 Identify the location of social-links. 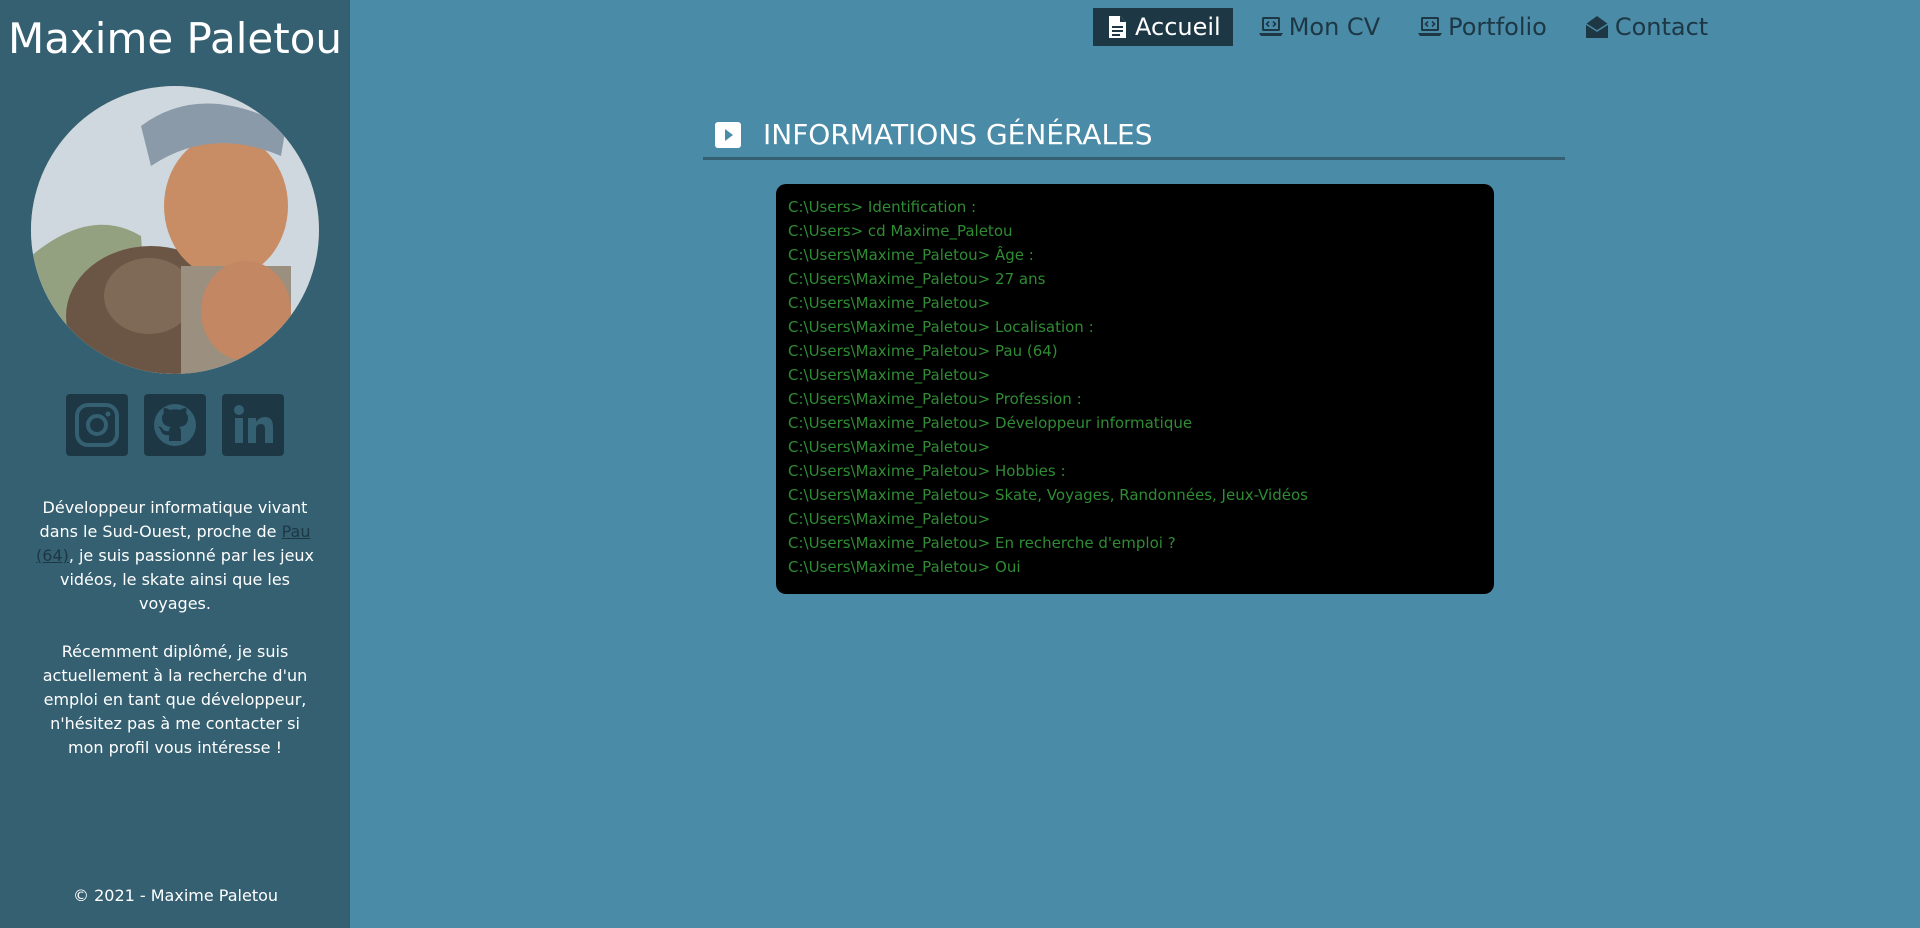
(175, 425).